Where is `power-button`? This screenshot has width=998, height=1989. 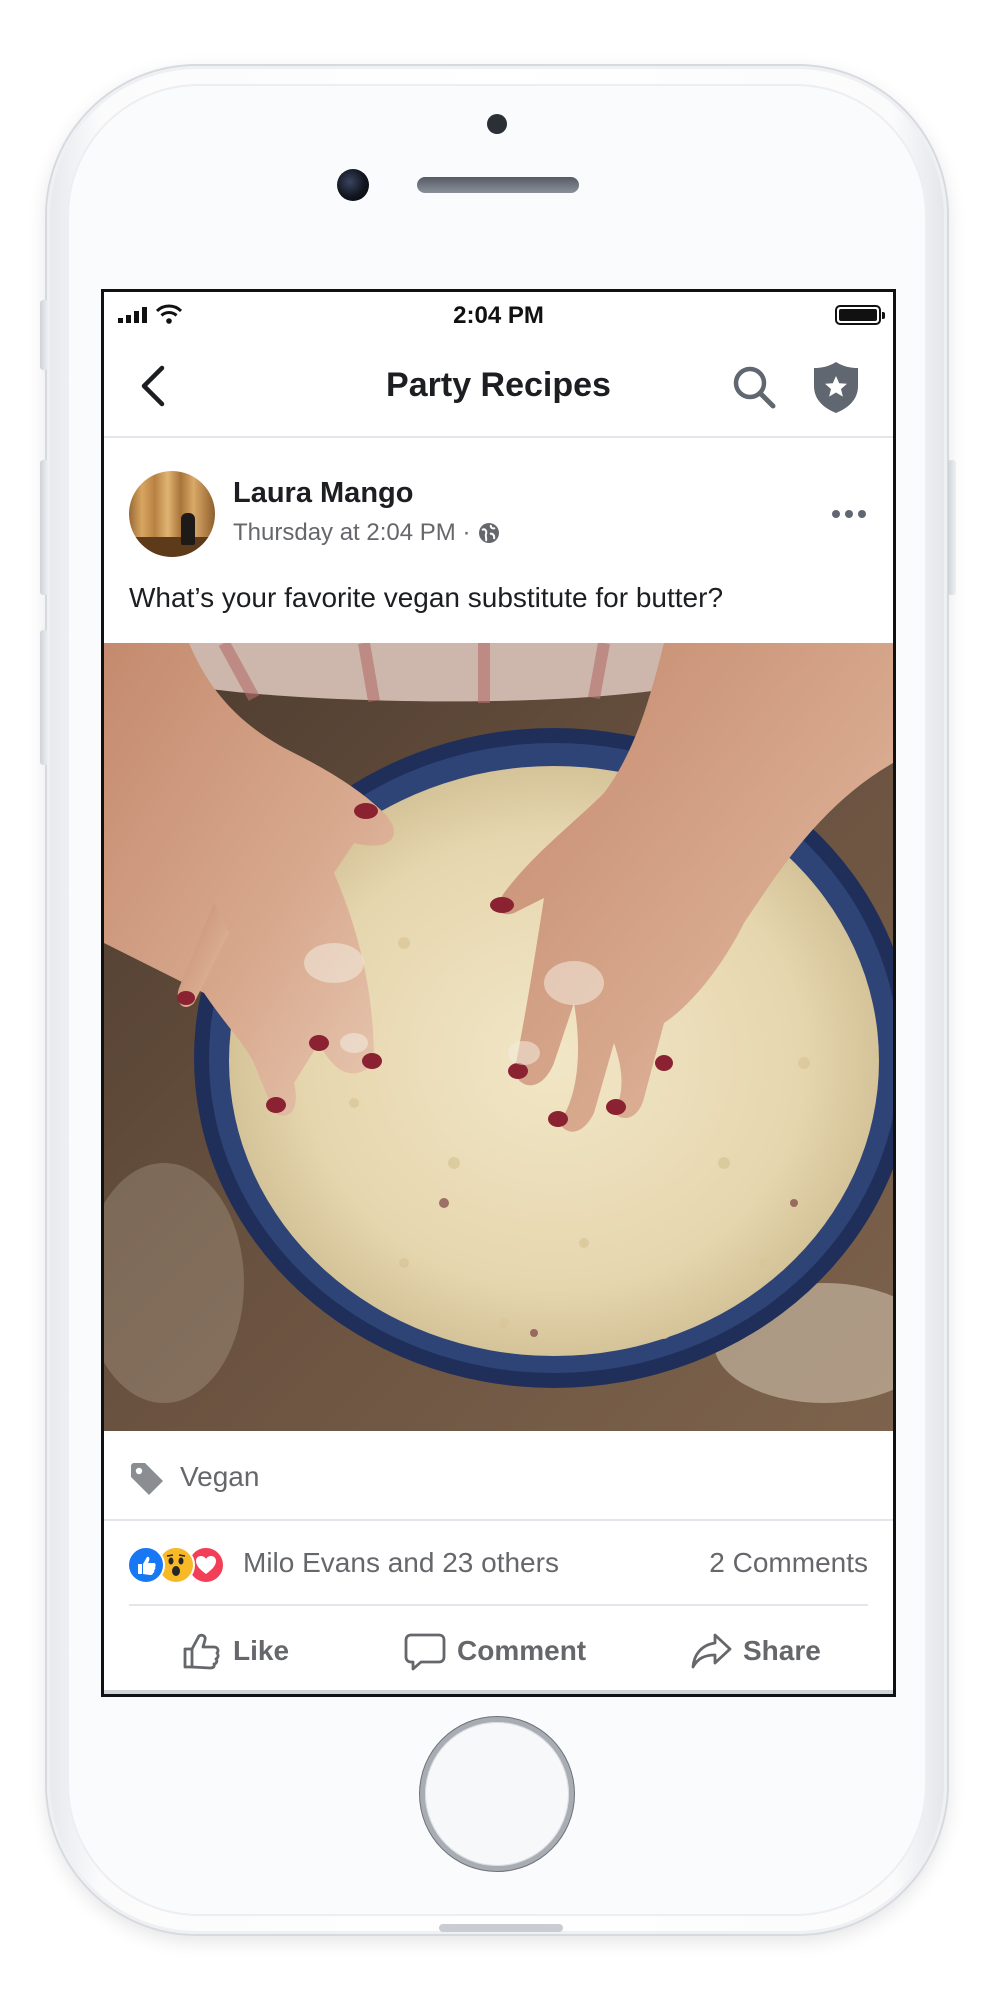
power-button is located at coordinates (952, 527).